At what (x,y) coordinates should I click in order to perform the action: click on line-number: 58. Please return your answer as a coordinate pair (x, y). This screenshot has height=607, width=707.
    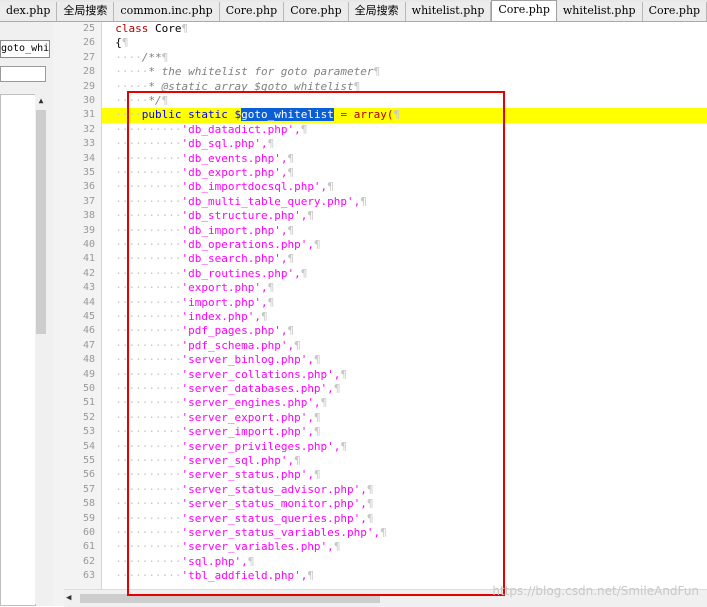
    Looking at the image, I should click on (88, 504).